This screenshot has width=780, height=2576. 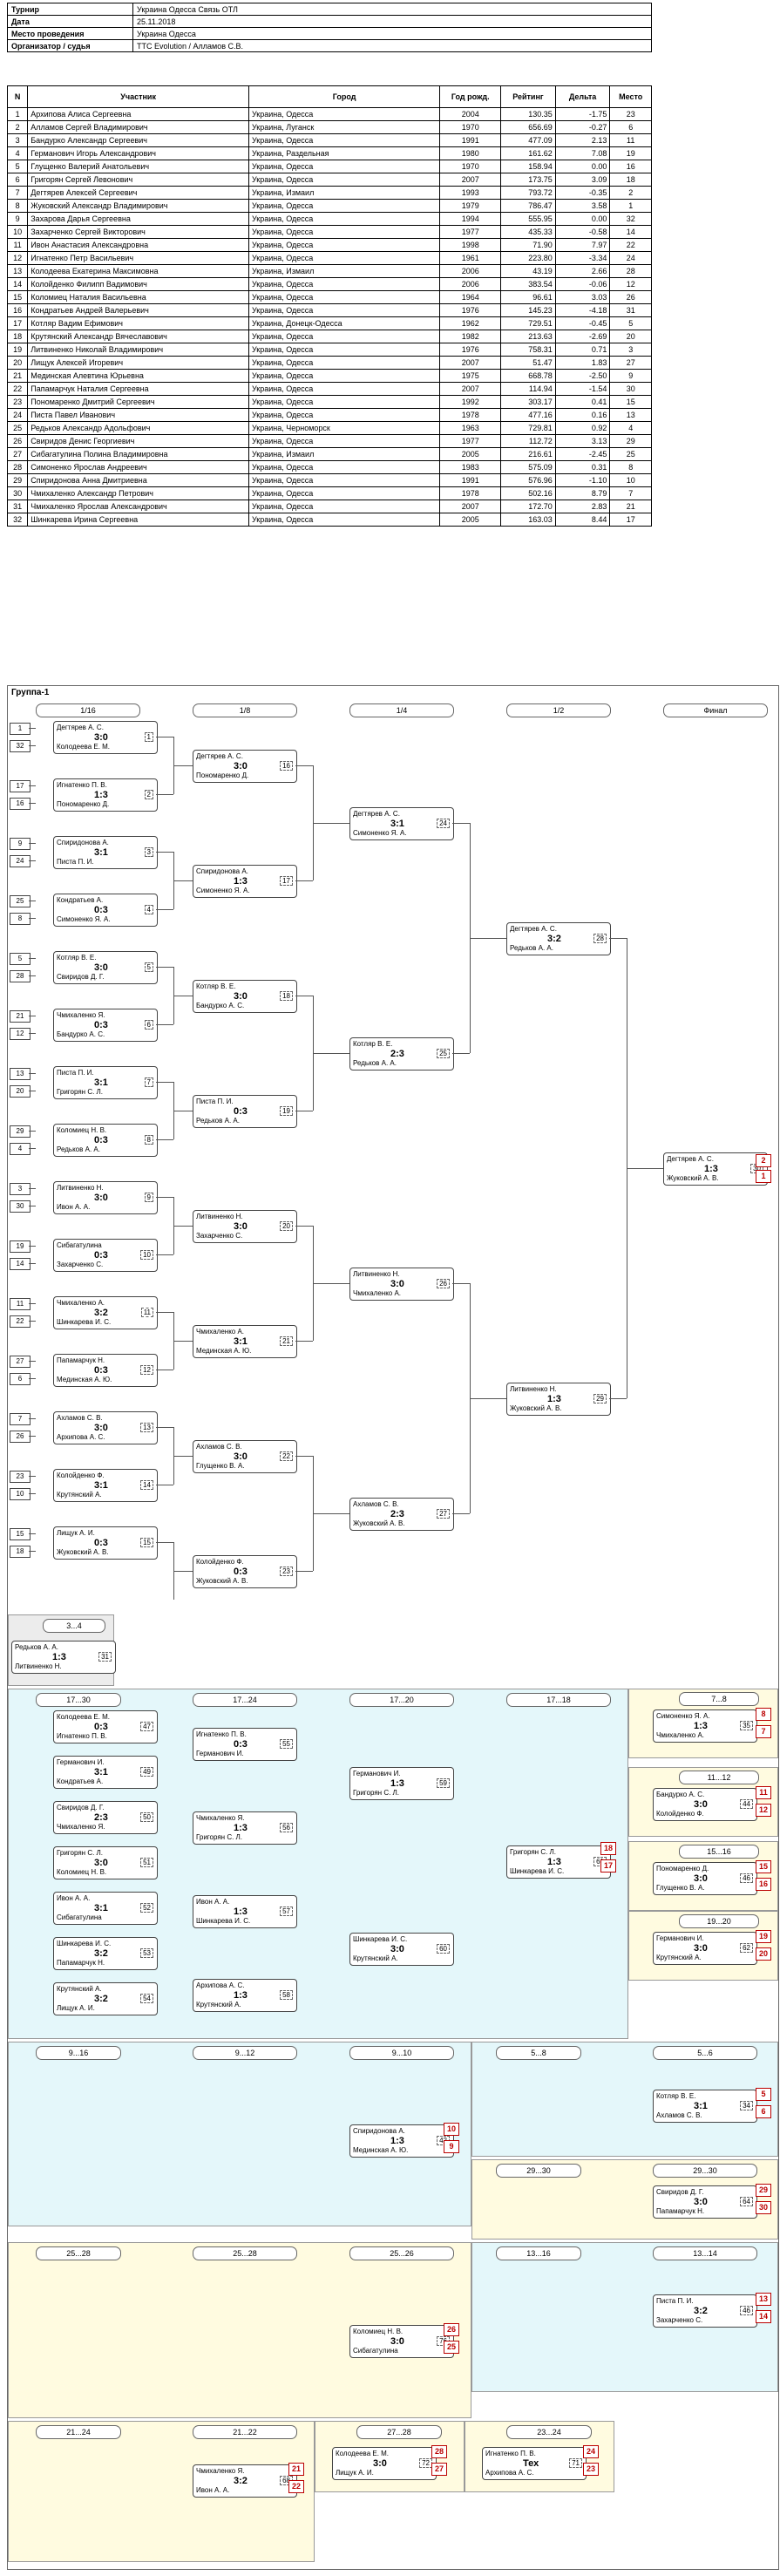 I want to click on participant-cell: 5, so click(x=630, y=323).